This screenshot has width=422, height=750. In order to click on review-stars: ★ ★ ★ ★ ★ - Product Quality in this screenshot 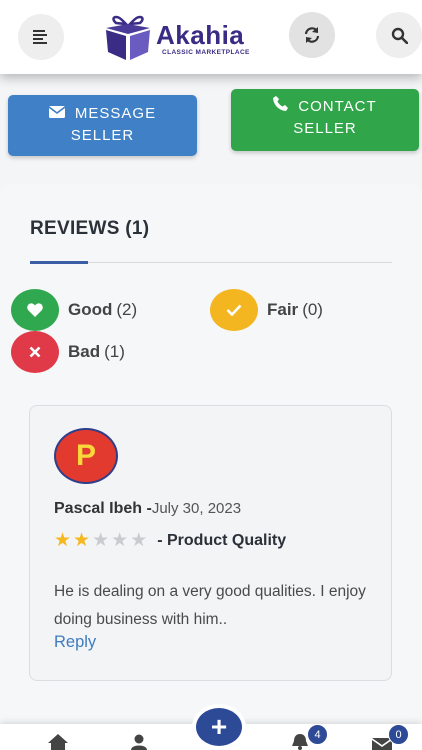, I will do `click(170, 541)`.